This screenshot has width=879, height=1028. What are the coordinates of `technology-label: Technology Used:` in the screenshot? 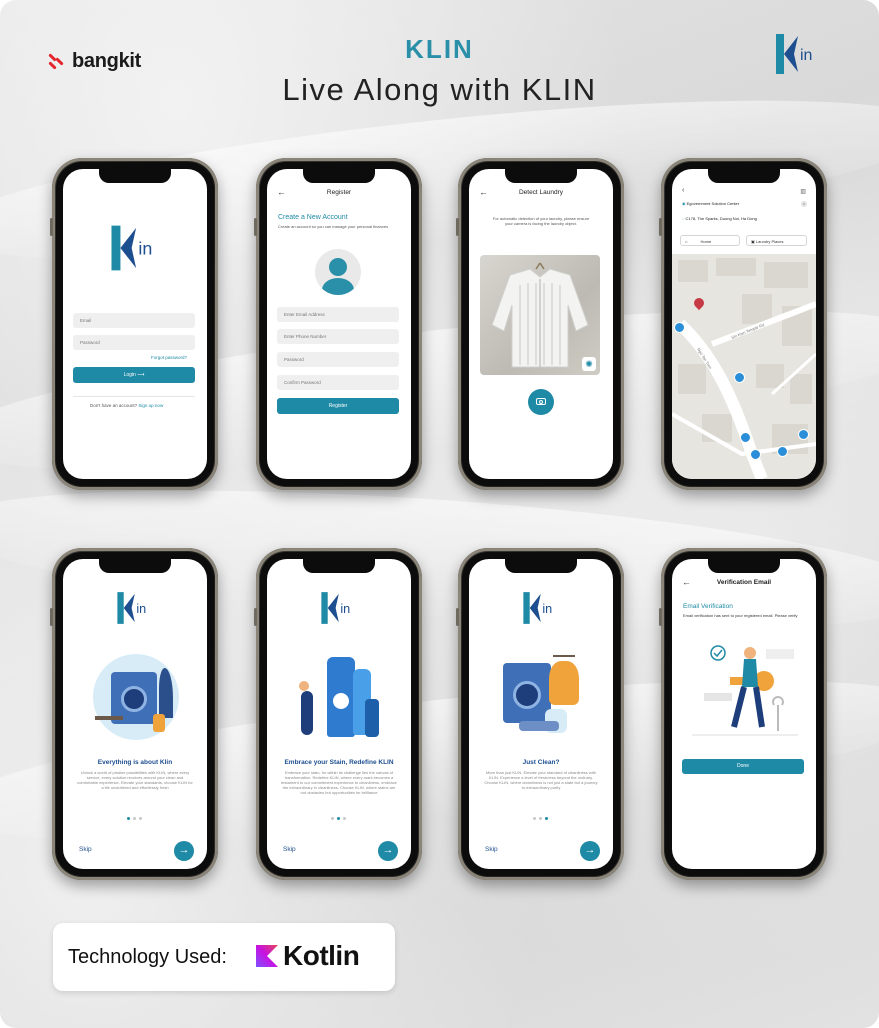 It's located at (147, 957).